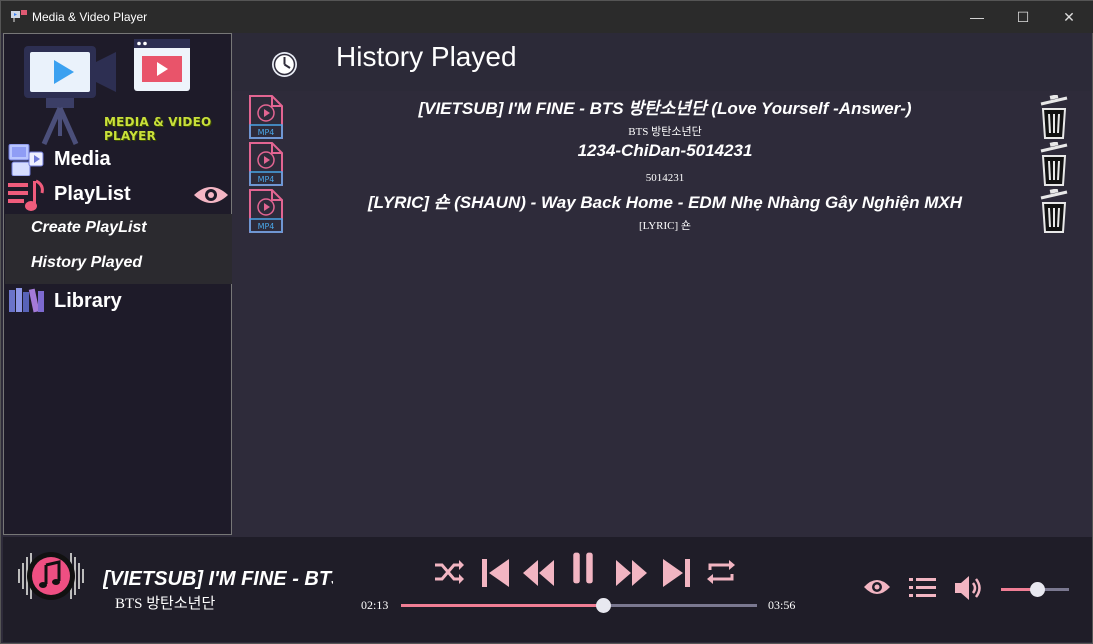 The width and height of the screenshot is (1093, 644). What do you see at coordinates (969, 588) in the screenshot?
I see `volume-icon` at bounding box center [969, 588].